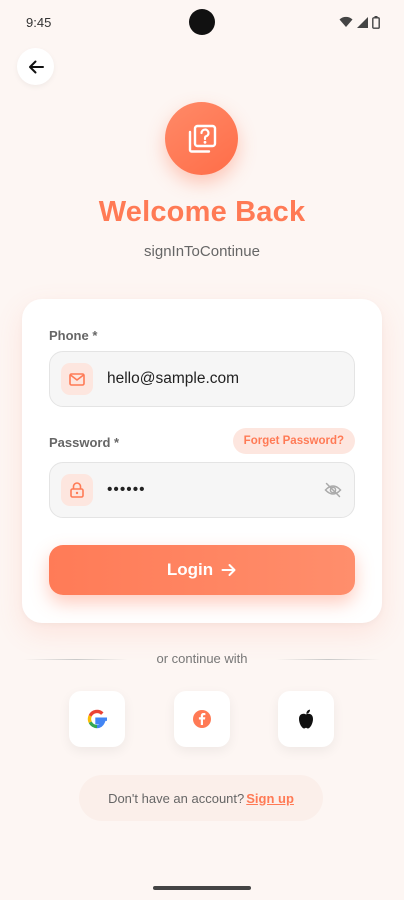 This screenshot has height=900, width=404. Describe the element at coordinates (202, 251) in the screenshot. I see `page-subtitle: signInToContinue` at that location.